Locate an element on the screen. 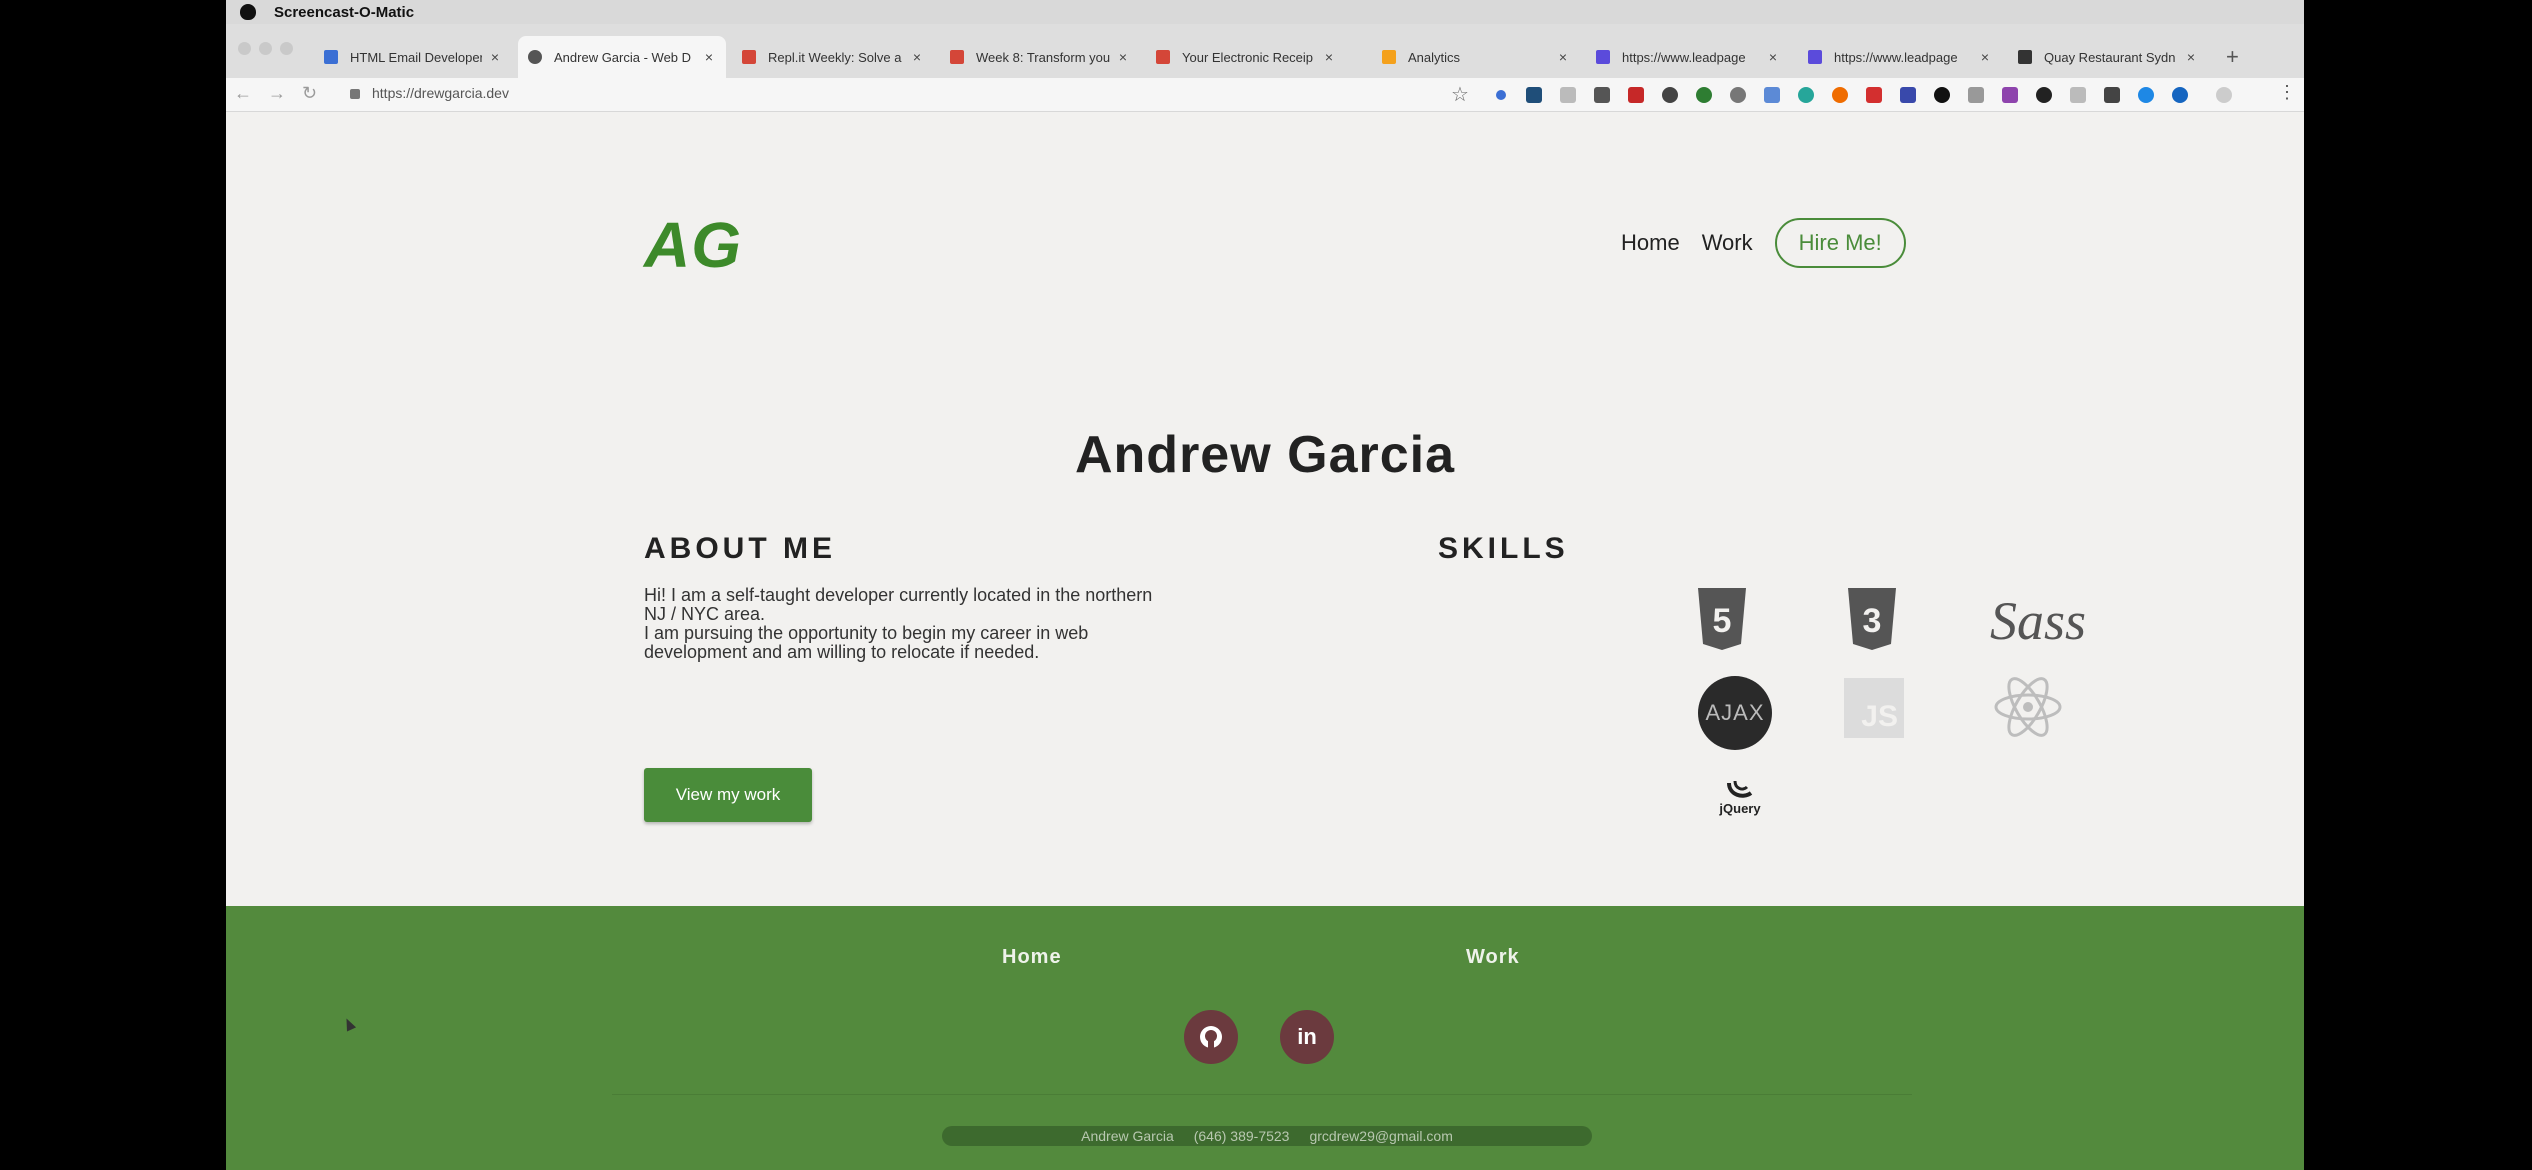 The image size is (2532, 1170). nav-work-link: Work is located at coordinates (1727, 243).